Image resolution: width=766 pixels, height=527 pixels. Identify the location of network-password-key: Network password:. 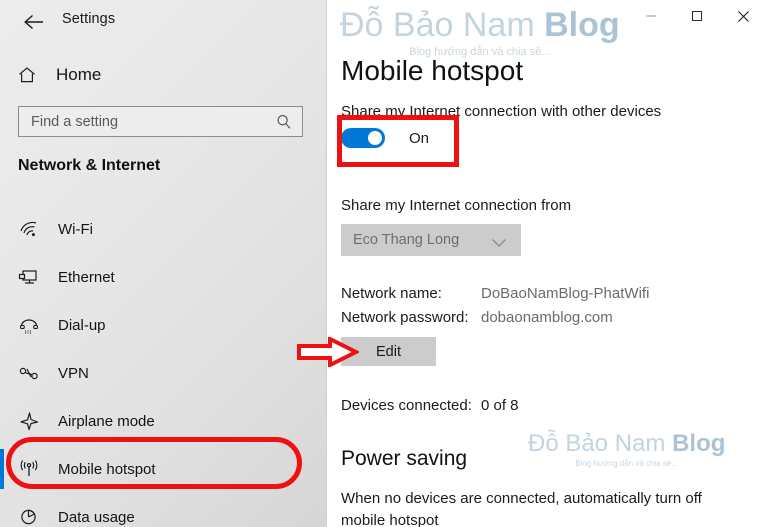
(405, 317).